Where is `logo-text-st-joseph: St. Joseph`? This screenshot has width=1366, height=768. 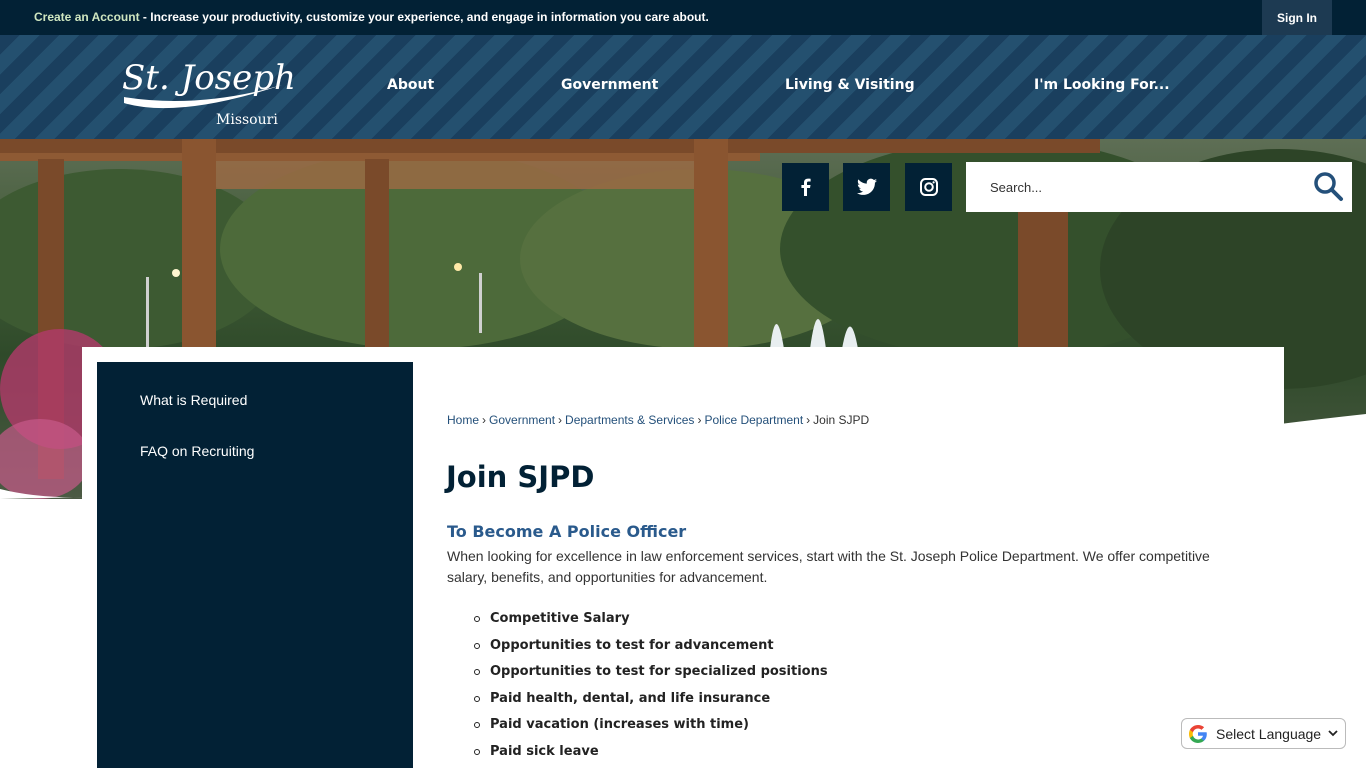
logo-text-st-joseph: St. Joseph is located at coordinates (209, 78).